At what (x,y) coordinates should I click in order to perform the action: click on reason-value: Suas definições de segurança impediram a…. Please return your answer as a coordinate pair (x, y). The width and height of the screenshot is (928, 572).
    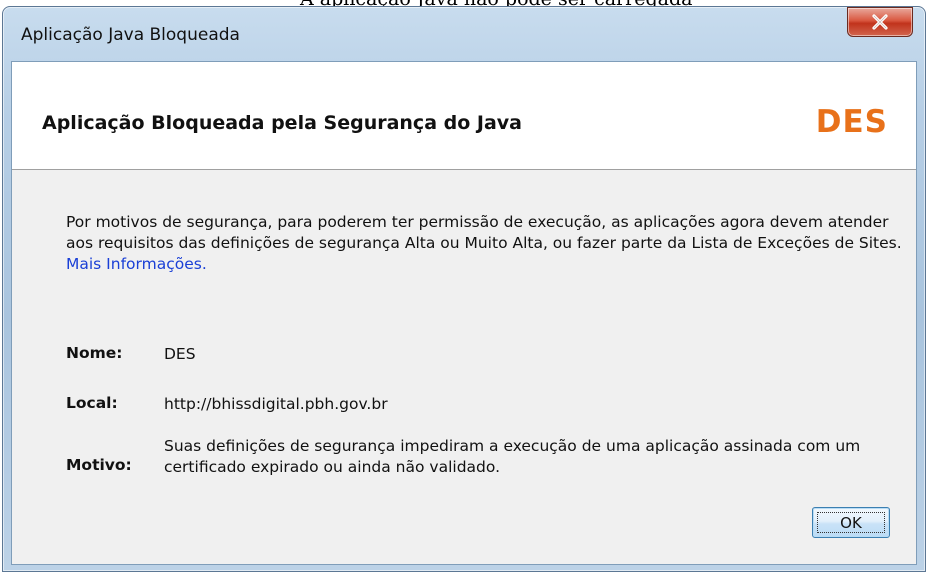
    Looking at the image, I should click on (512, 456).